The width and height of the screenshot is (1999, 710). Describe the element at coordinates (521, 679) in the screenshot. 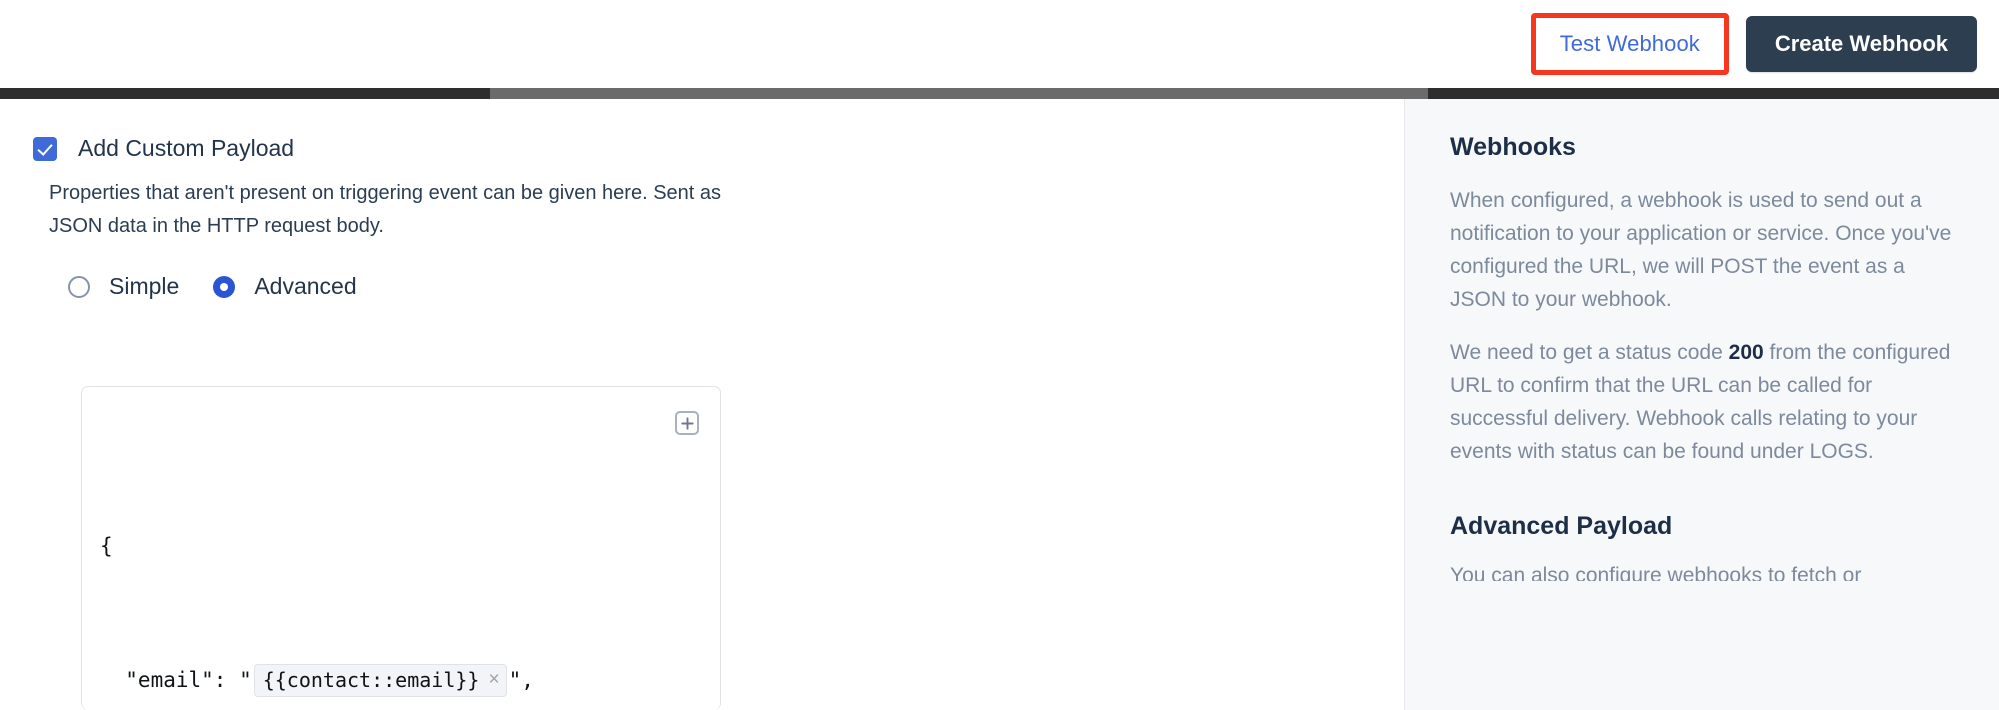

I see `code-text: ",` at that location.